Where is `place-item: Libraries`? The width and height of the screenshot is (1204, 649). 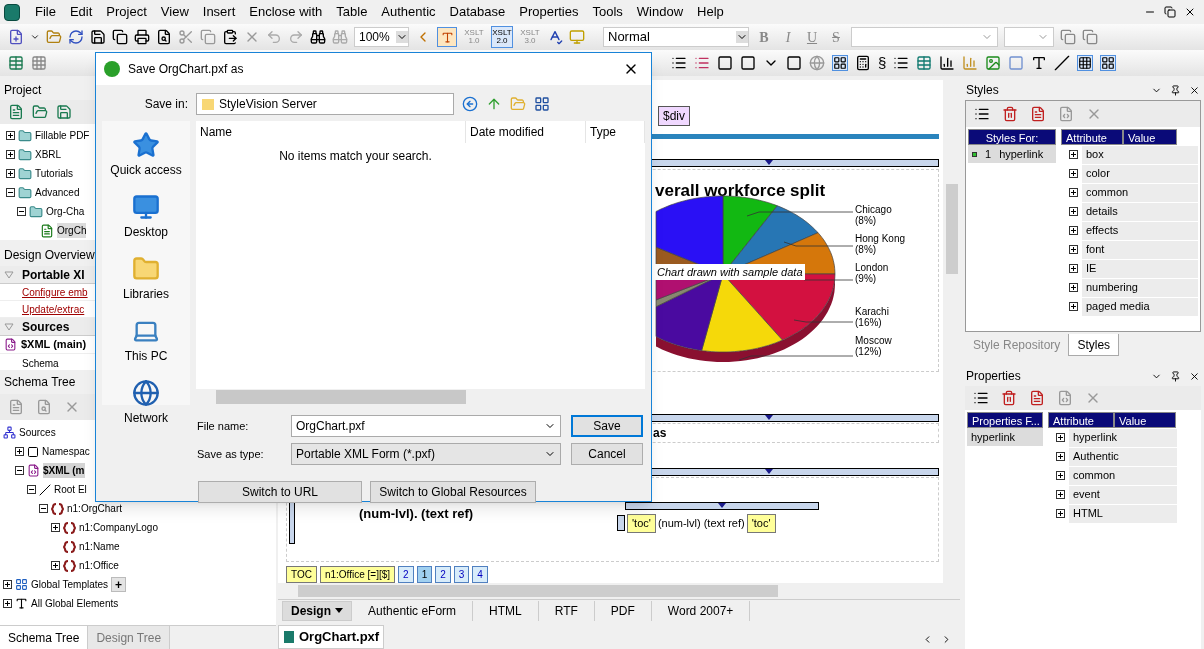
place-item: Libraries is located at coordinates (146, 294).